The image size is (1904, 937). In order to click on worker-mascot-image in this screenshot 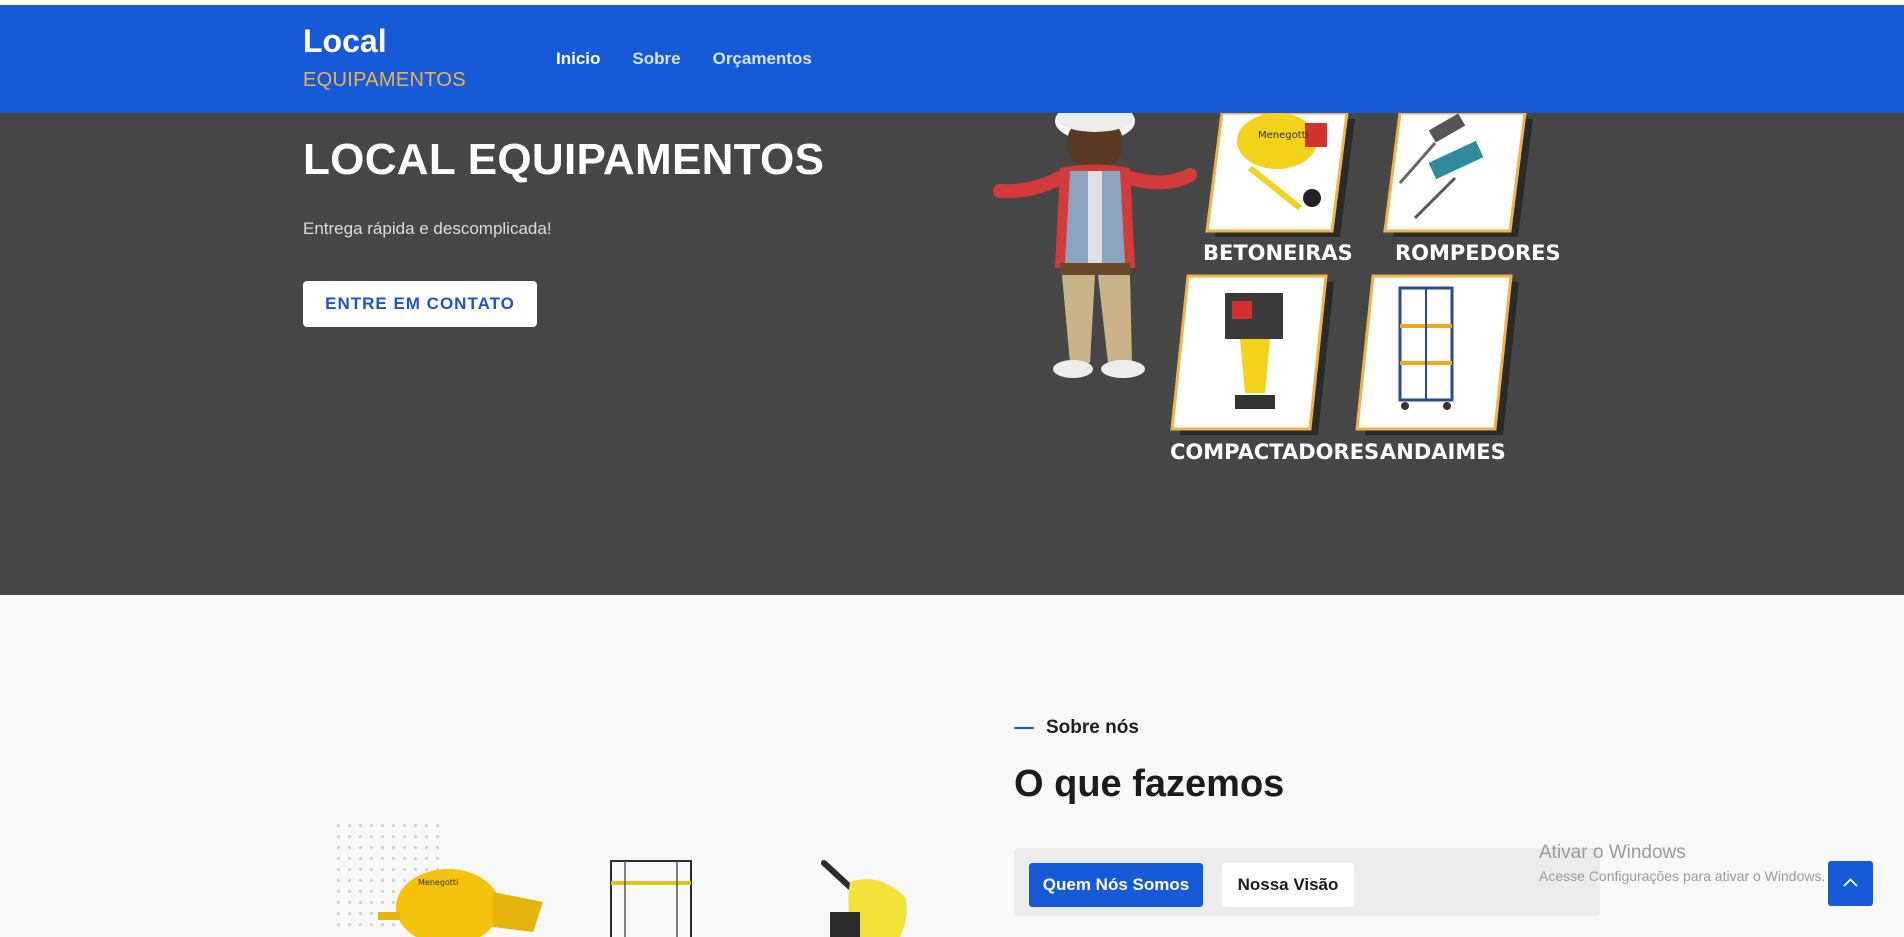, I will do `click(1095, 245)`.